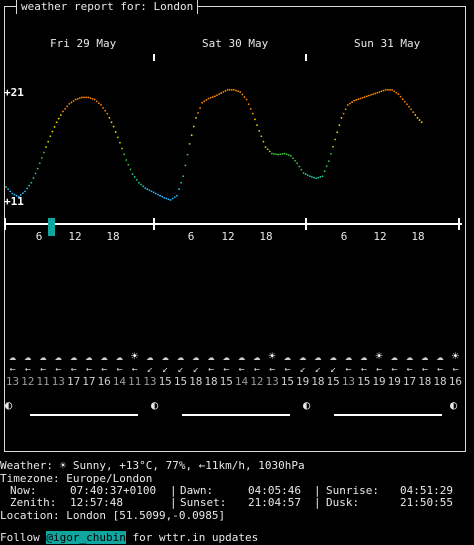  I want to click on x-tick-label: 12, so click(379, 236).